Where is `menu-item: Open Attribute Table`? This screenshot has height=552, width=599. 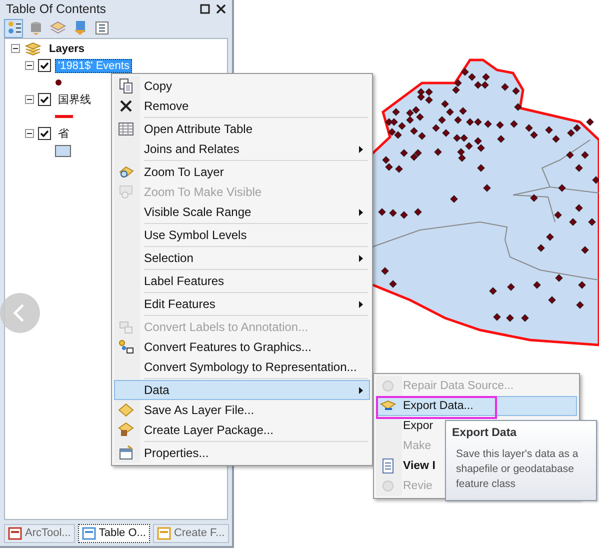 menu-item: Open Attribute Table is located at coordinates (242, 129).